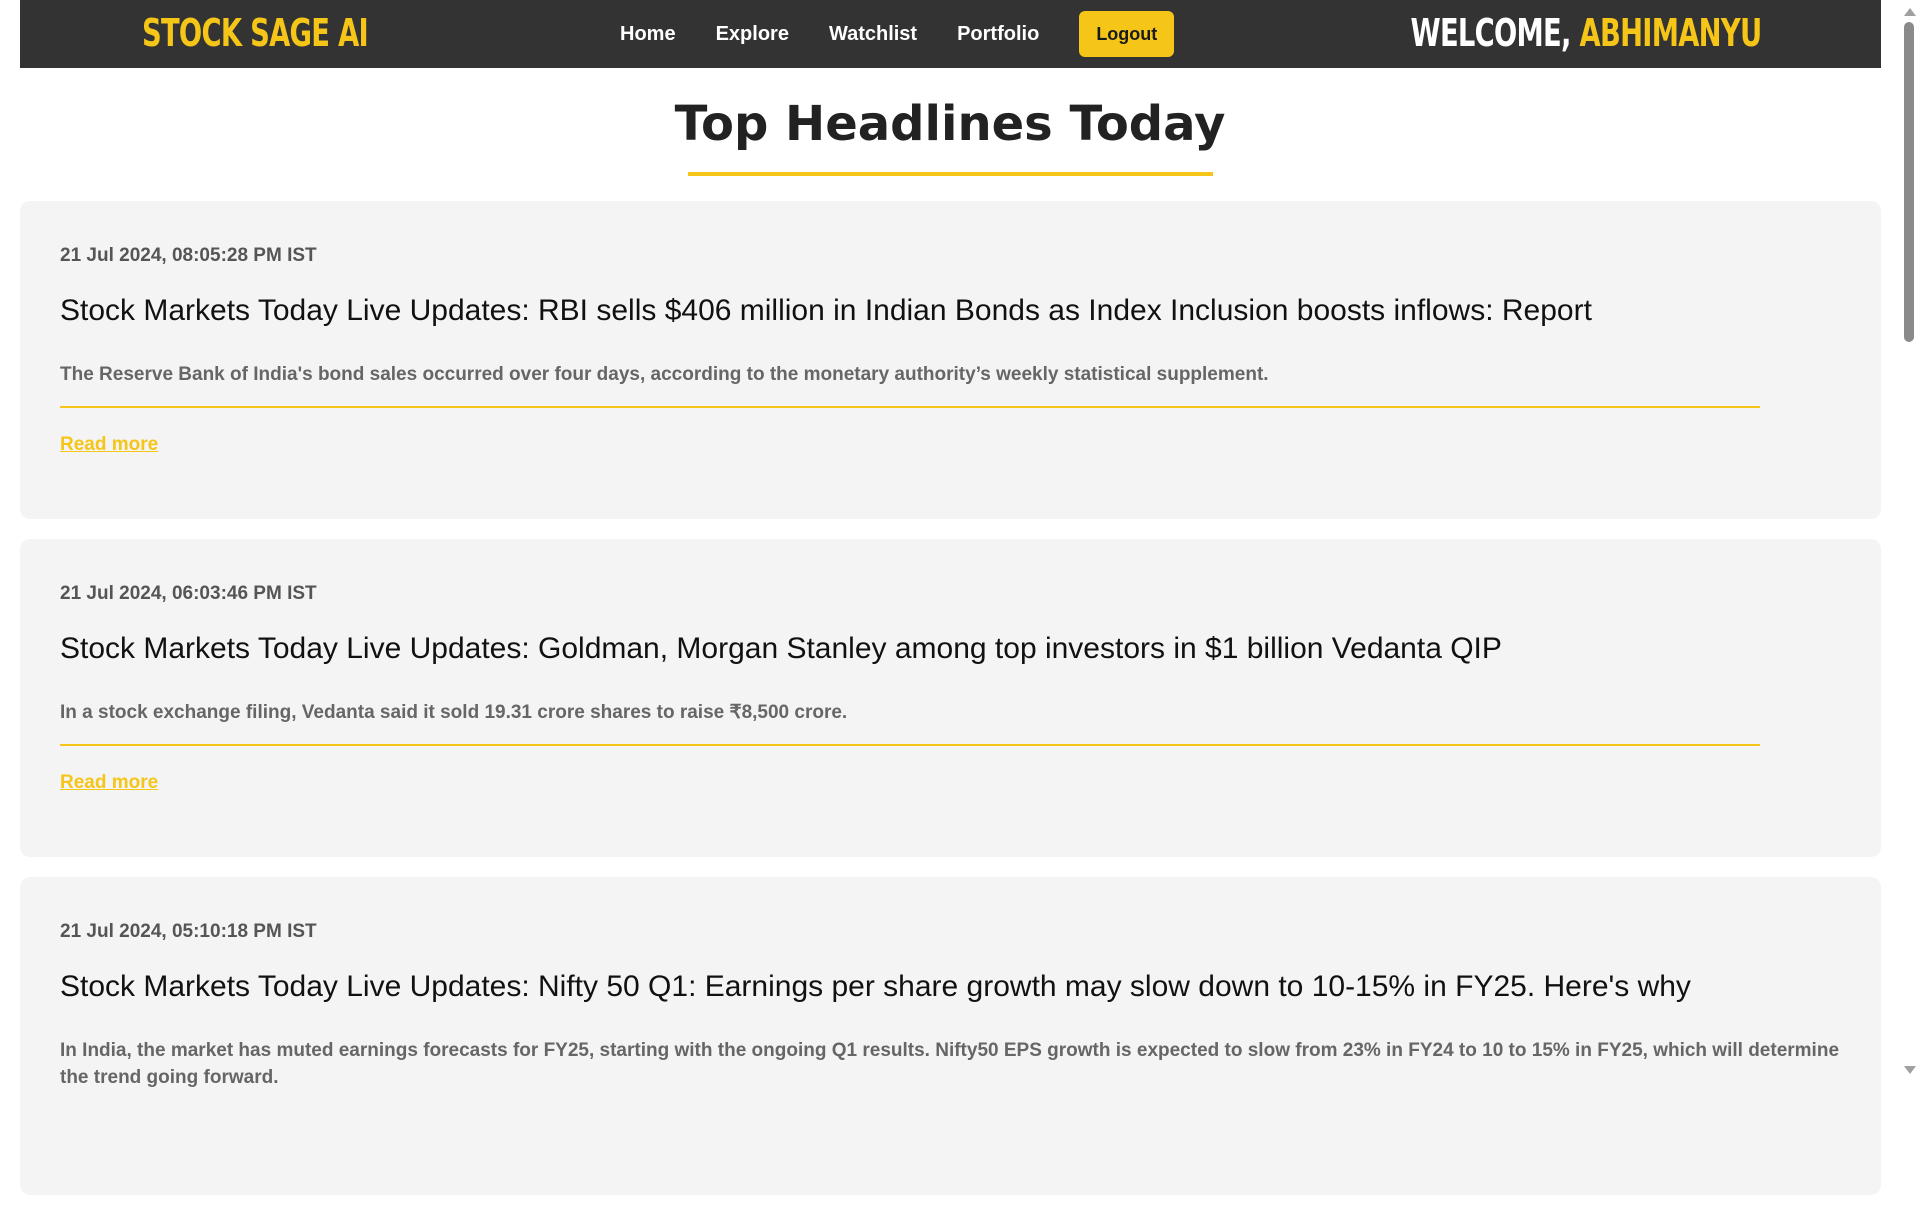 This screenshot has height=1215, width=1920. What do you see at coordinates (1910, 1070) in the screenshot?
I see `scroll-down-arrow-icon` at bounding box center [1910, 1070].